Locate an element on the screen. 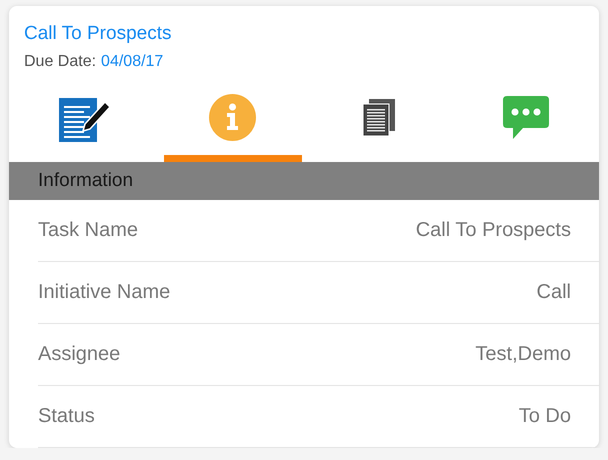 The width and height of the screenshot is (608, 460). field-label: Task Name is located at coordinates (88, 230).